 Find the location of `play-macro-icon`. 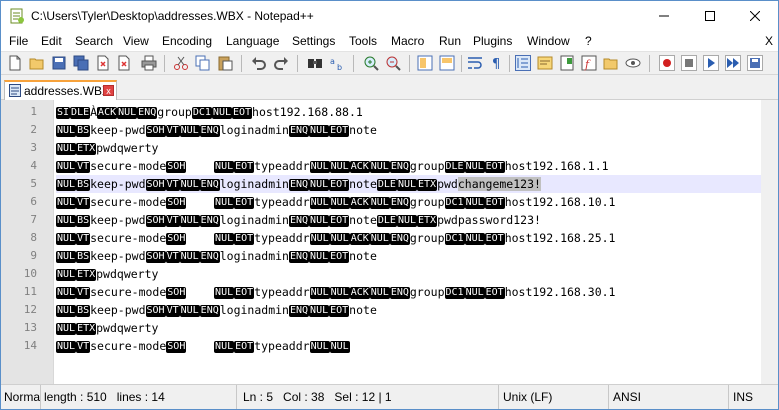

play-macro-icon is located at coordinates (711, 63).